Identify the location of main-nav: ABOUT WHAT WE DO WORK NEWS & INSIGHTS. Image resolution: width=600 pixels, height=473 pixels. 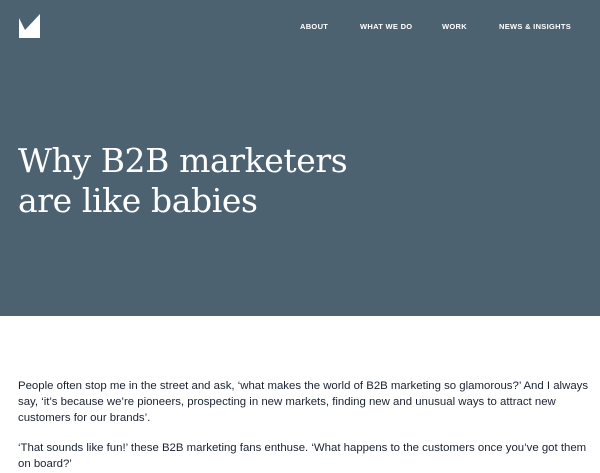
(300, 27).